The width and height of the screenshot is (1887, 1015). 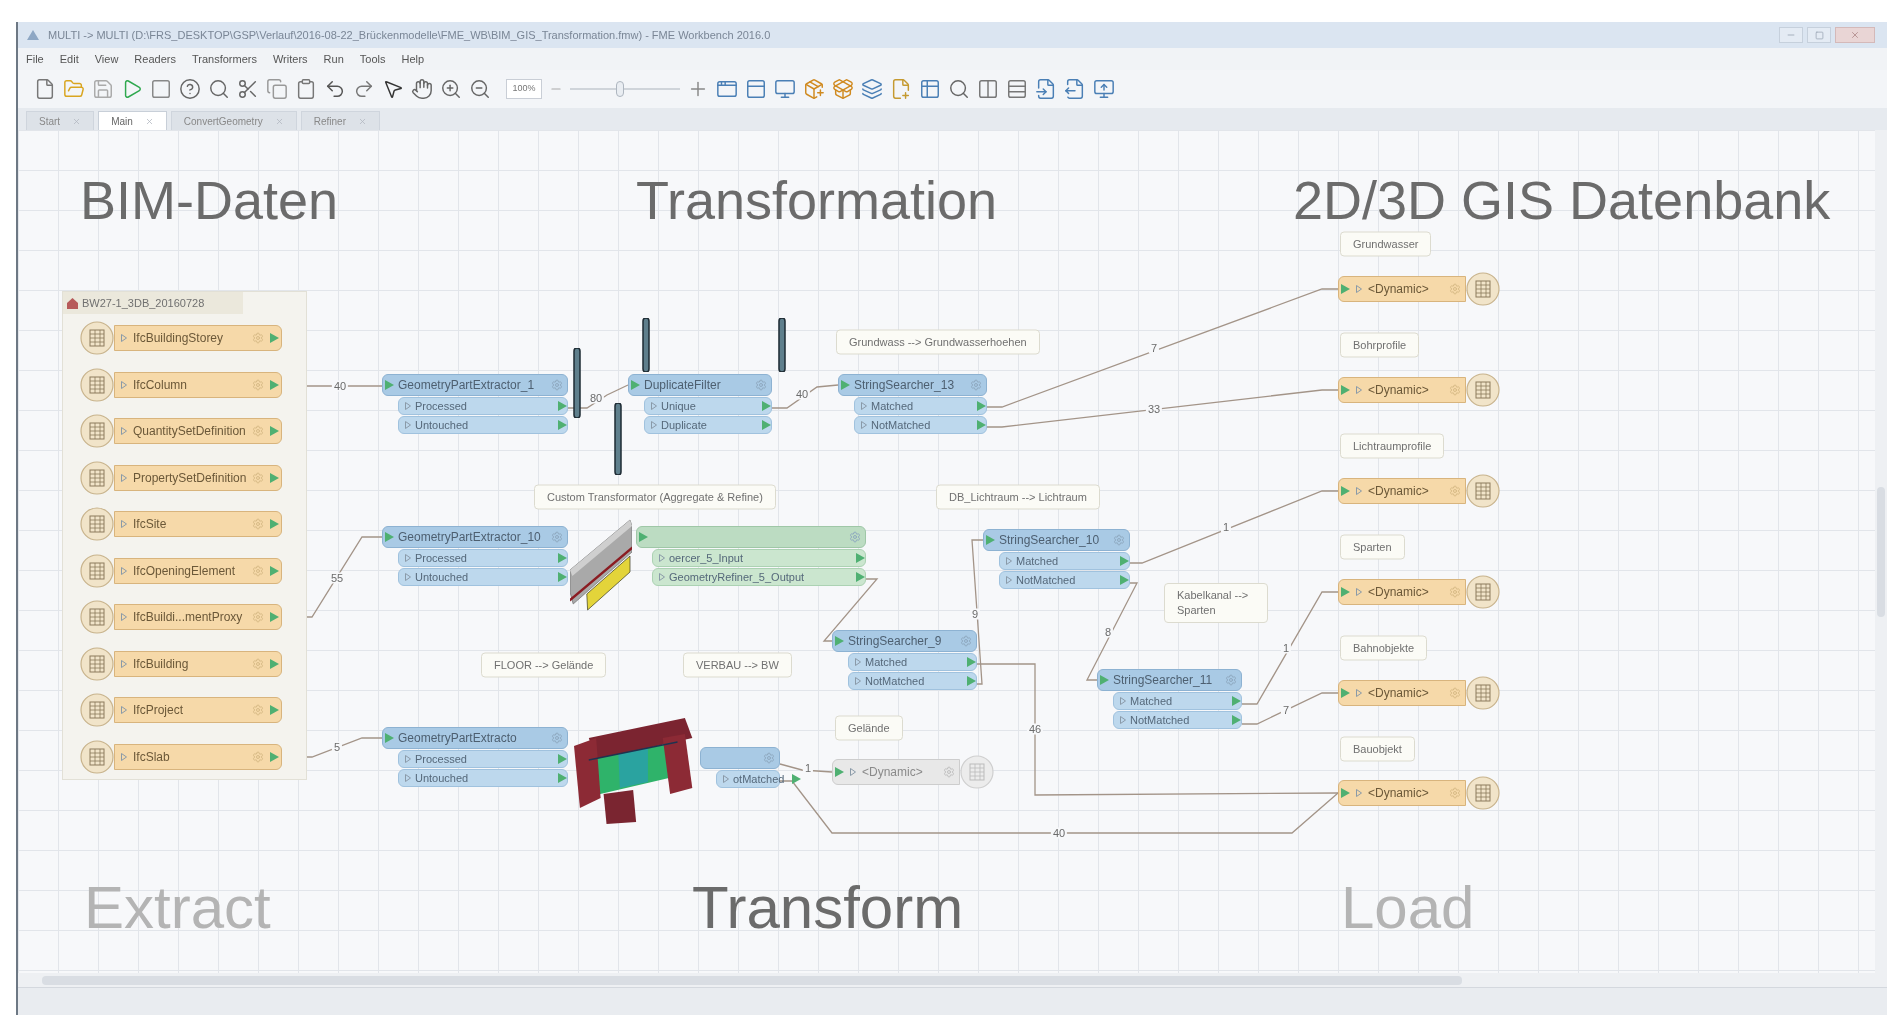 I want to click on redo-icon, so click(x=364, y=89).